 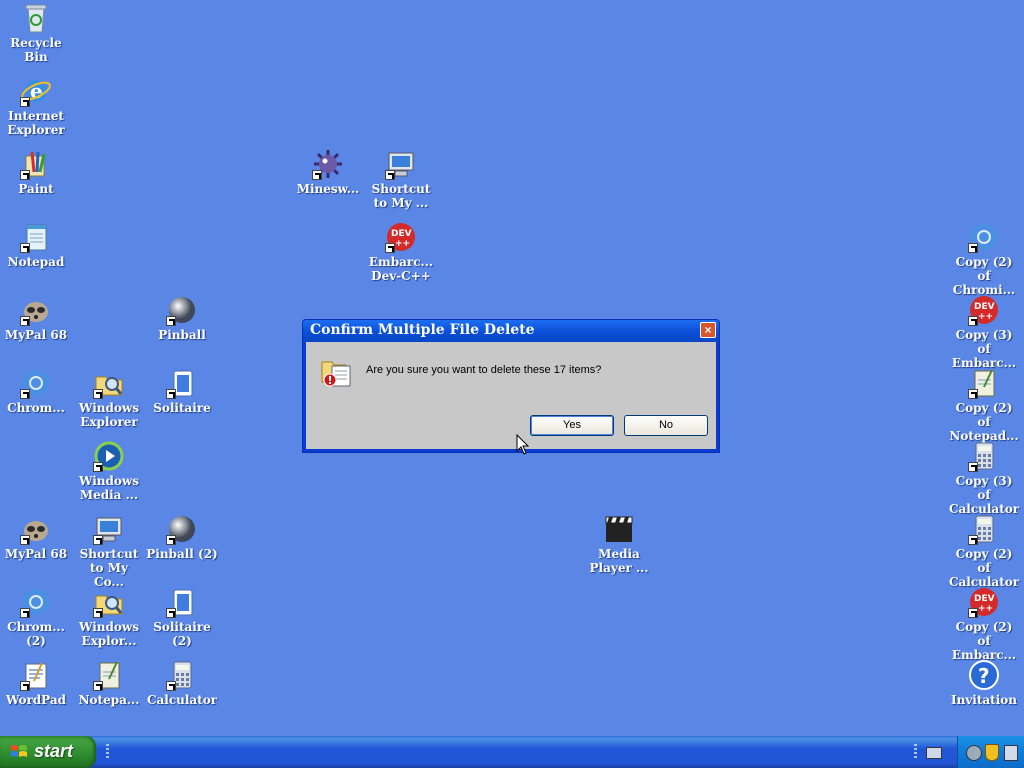 I want to click on desktop-icon-notepad: Notepad, so click(x=36, y=245).